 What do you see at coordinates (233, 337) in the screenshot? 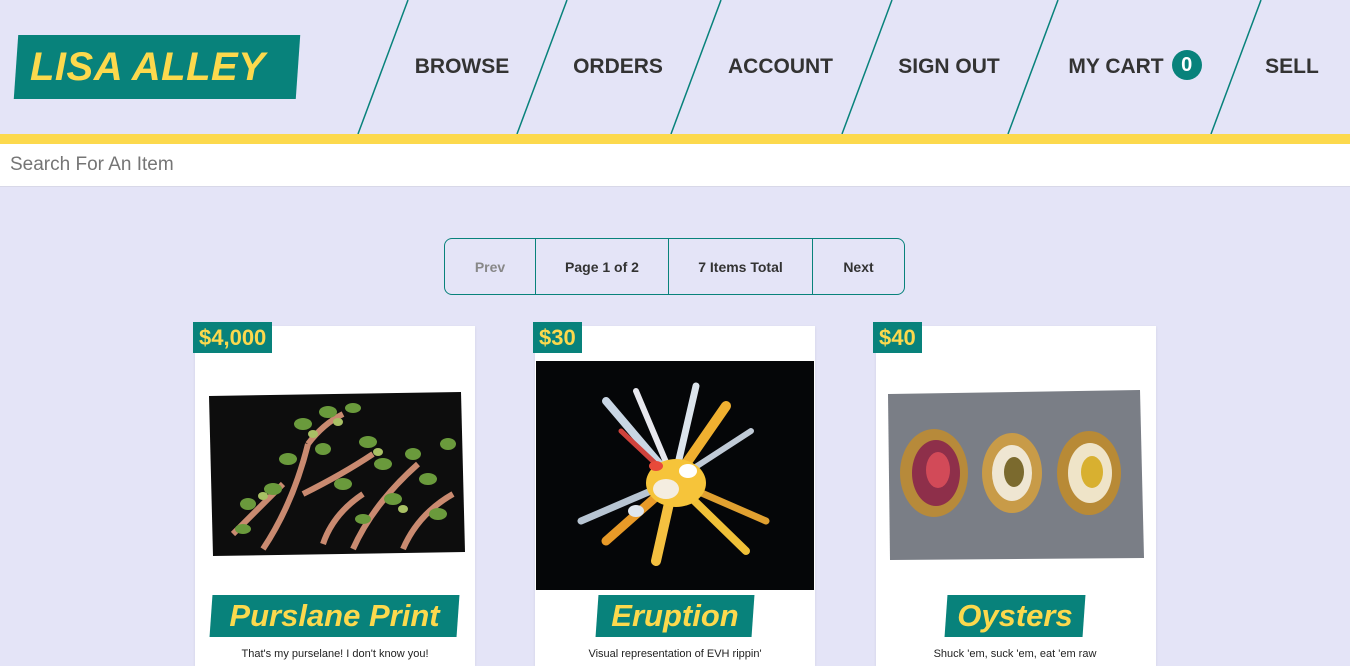
I see `price-tag: $4,000` at bounding box center [233, 337].